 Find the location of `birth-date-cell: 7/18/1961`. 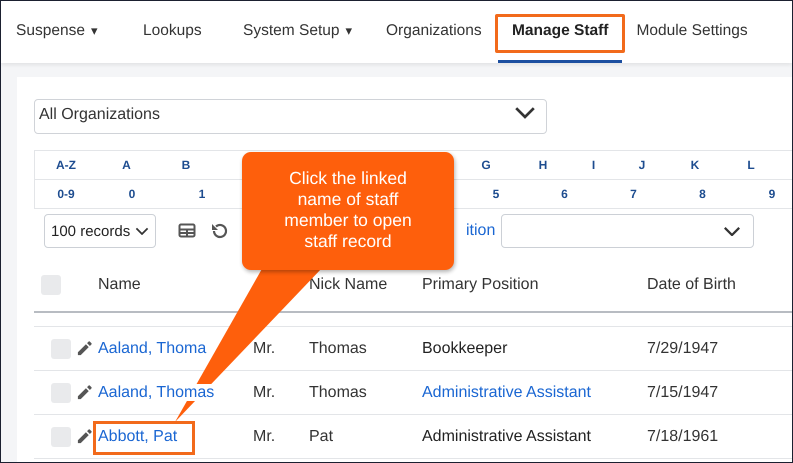

birth-date-cell: 7/18/1961 is located at coordinates (682, 436).